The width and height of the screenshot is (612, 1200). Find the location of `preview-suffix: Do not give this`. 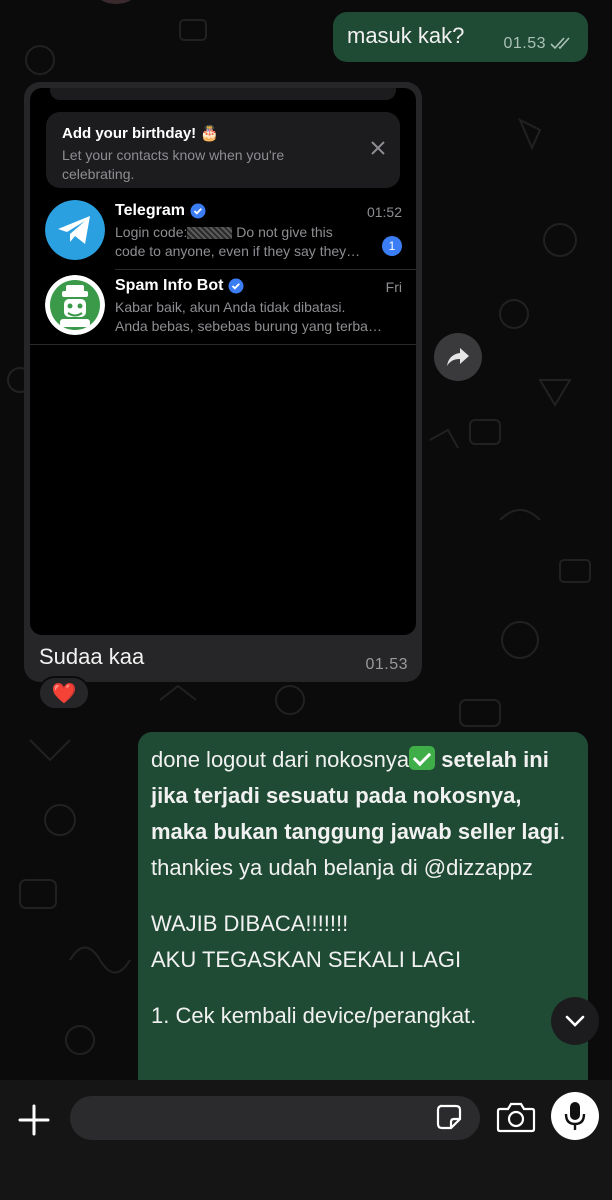

preview-suffix: Do not give this is located at coordinates (282, 232).